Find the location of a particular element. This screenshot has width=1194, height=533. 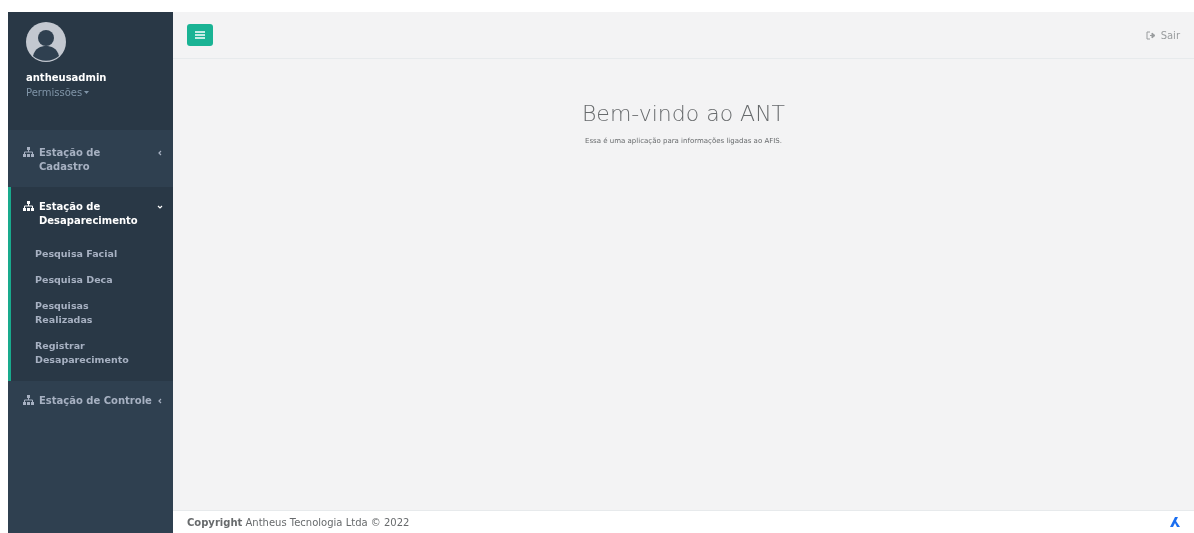

permissions-dropdown: Permissões is located at coordinates (90, 92).